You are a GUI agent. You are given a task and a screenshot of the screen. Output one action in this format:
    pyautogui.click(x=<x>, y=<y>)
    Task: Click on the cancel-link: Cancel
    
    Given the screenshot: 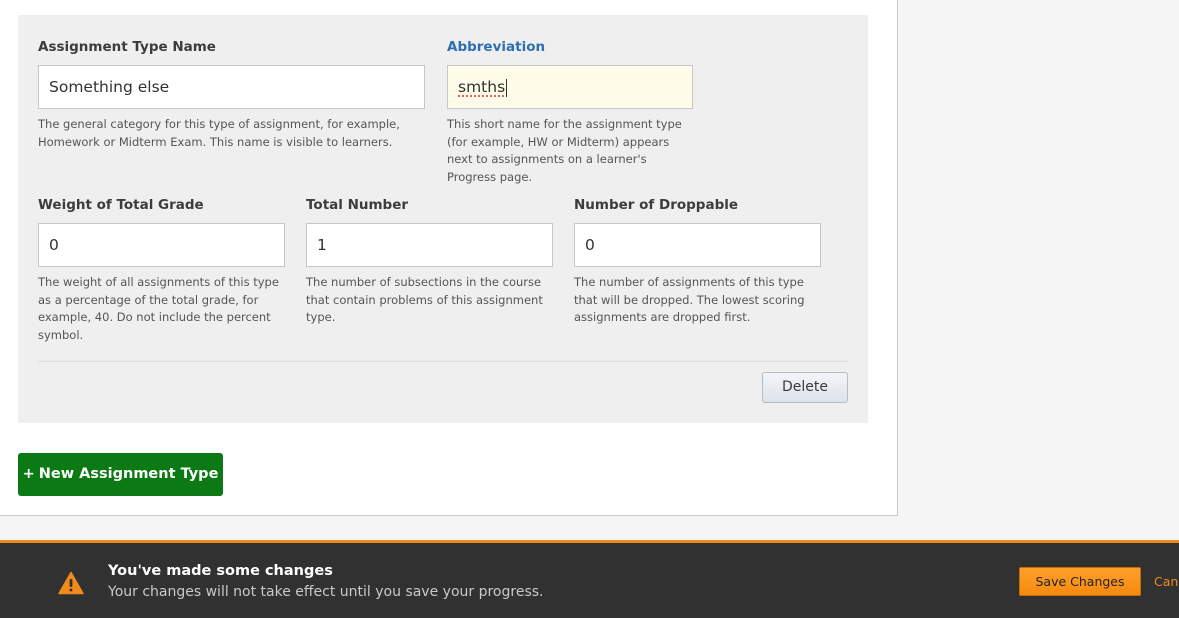 What is the action you would take?
    pyautogui.click(x=1166, y=581)
    